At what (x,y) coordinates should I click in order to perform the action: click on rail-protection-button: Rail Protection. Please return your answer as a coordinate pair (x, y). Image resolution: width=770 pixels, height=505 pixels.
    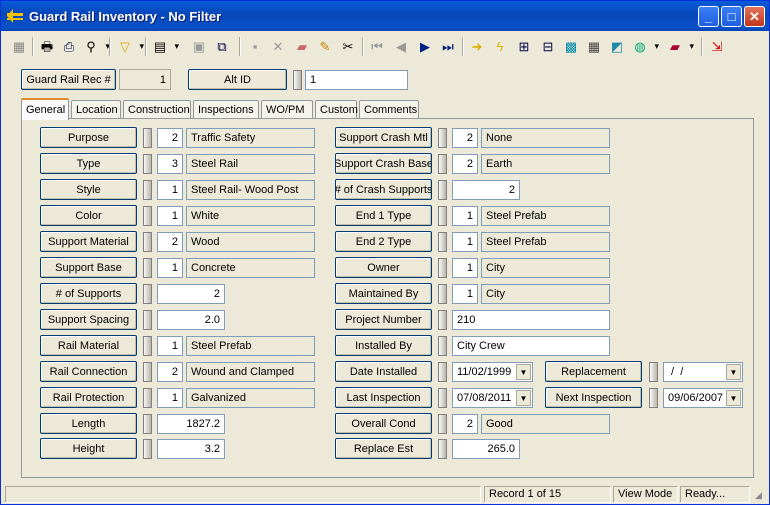
    Looking at the image, I should click on (88, 397).